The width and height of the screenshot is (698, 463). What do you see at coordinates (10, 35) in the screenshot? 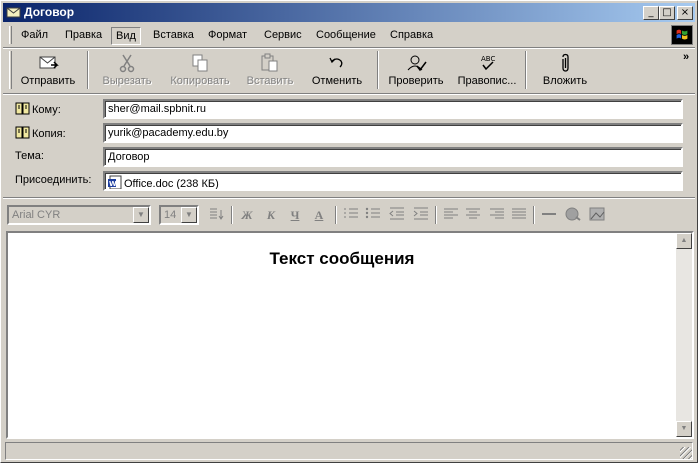
I see `menu-grip` at bounding box center [10, 35].